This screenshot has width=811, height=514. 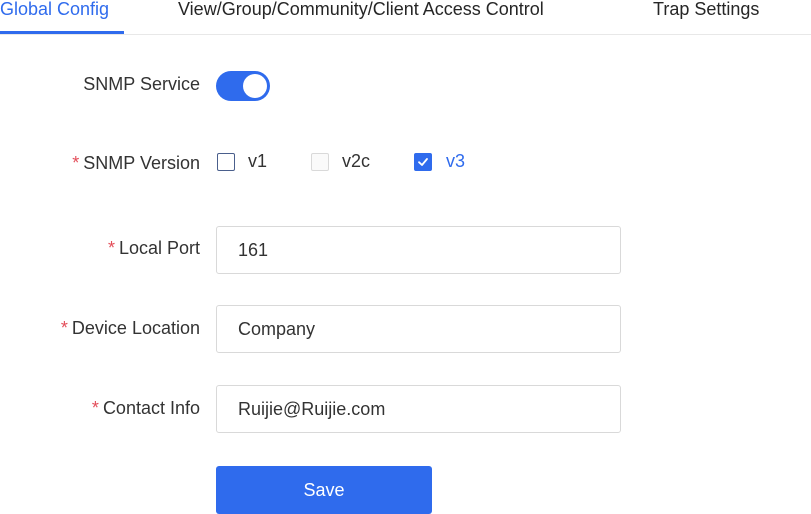 I want to click on toggle-knob, so click(x=255, y=86).